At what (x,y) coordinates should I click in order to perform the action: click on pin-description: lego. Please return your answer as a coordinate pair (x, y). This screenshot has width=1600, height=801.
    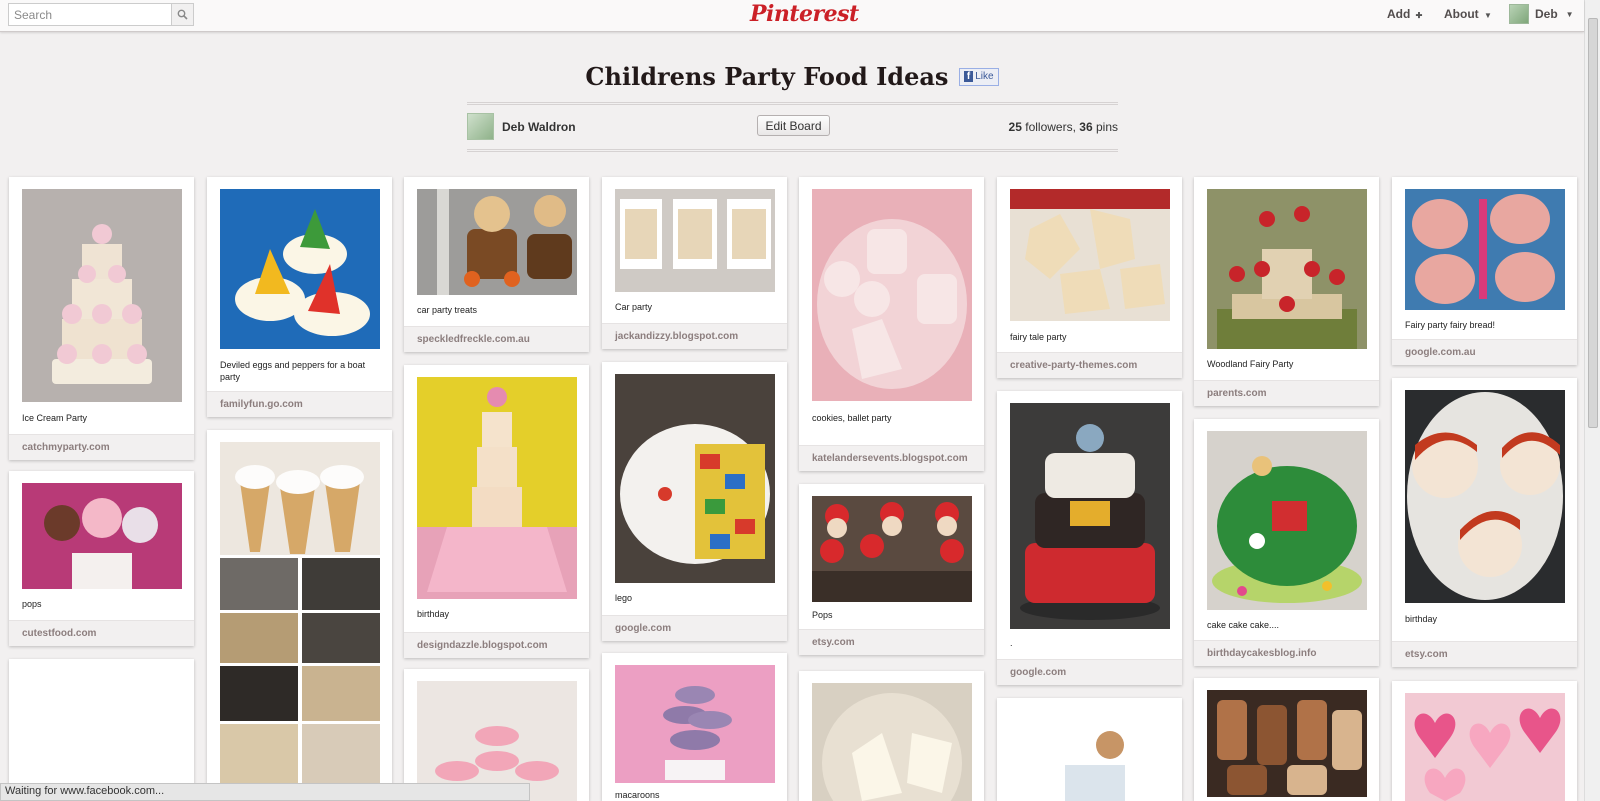
    Looking at the image, I should click on (624, 598).